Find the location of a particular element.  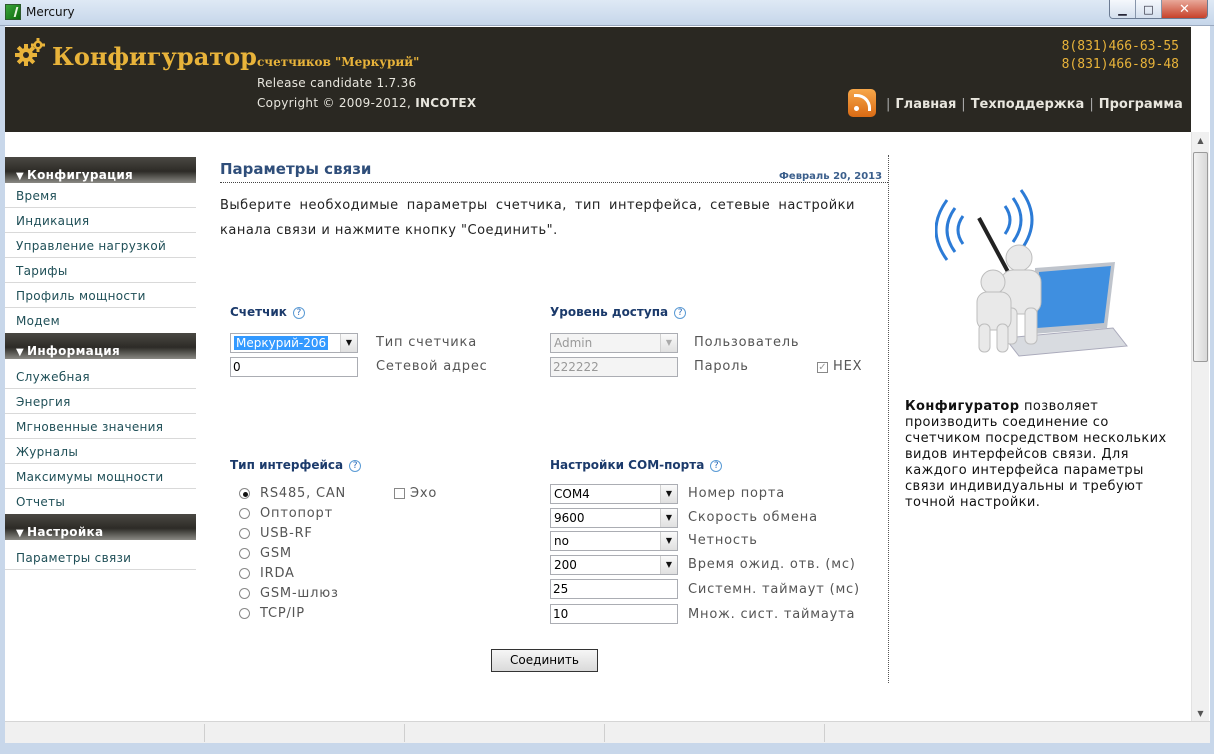

sidebar-item-energy: Энергия is located at coordinates (100, 401).